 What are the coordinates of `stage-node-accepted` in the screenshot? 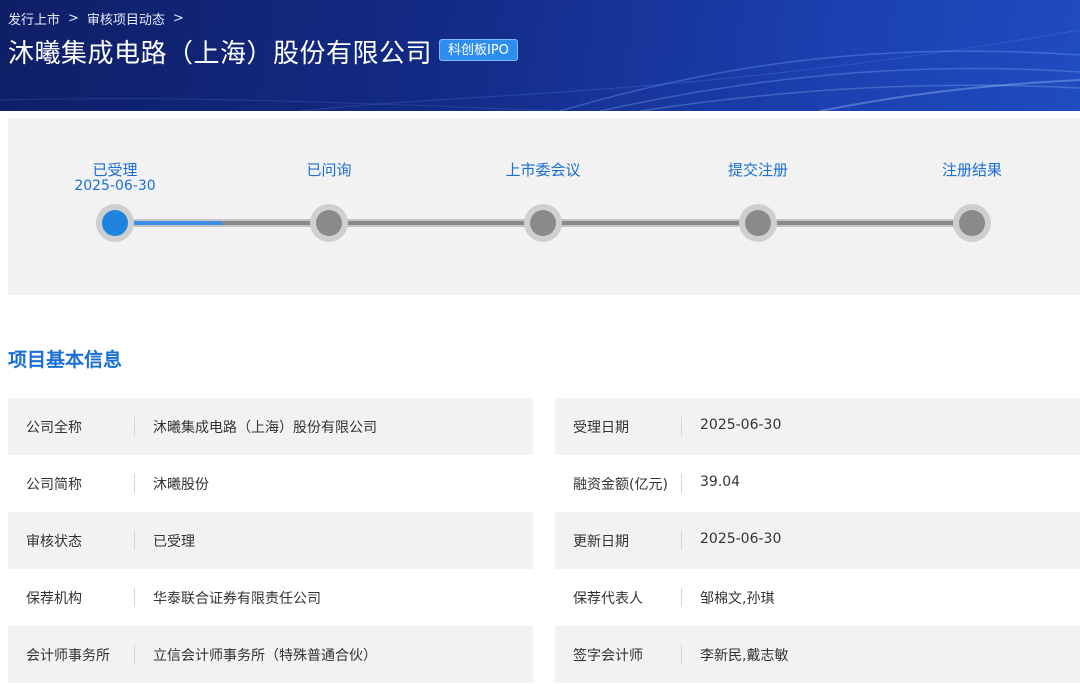 It's located at (115, 223).